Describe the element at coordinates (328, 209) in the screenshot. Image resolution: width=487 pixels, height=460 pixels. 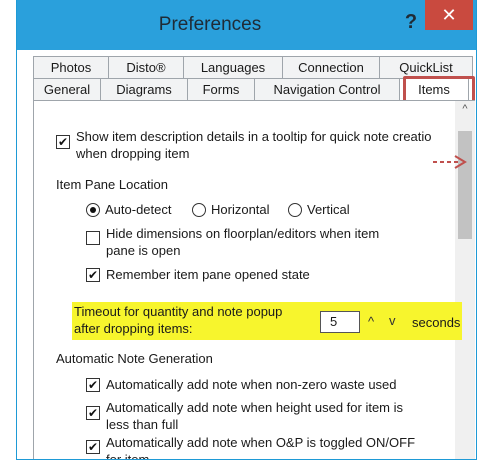
I see `radio-vertical-label: Vertical` at that location.